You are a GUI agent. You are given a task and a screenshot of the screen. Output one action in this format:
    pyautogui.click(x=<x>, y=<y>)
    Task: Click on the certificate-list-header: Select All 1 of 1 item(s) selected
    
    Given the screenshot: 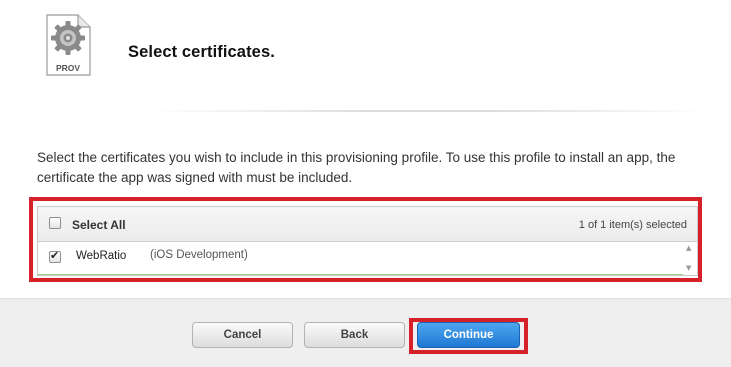 What is the action you would take?
    pyautogui.click(x=367, y=224)
    